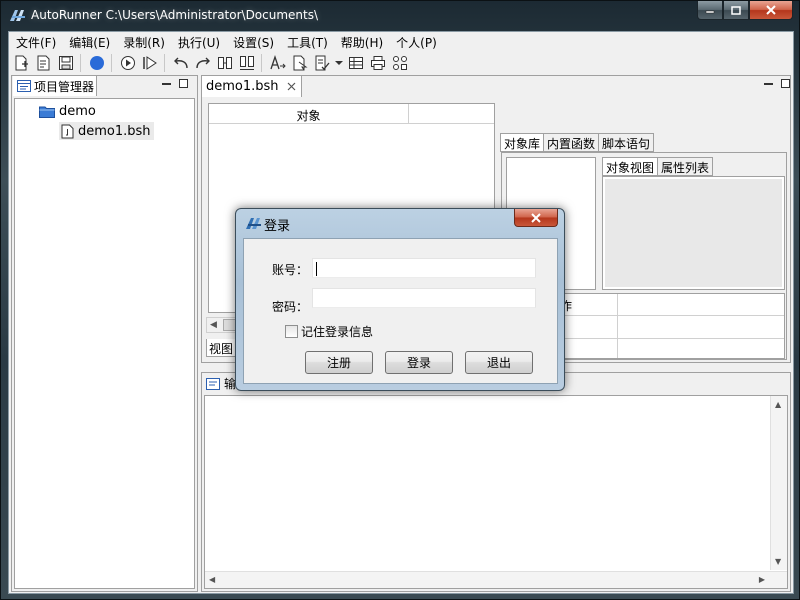 The height and width of the screenshot is (600, 800). What do you see at coordinates (778, 483) in the screenshot?
I see `output-vertical-scrollbar: ▲ ▼` at bounding box center [778, 483].